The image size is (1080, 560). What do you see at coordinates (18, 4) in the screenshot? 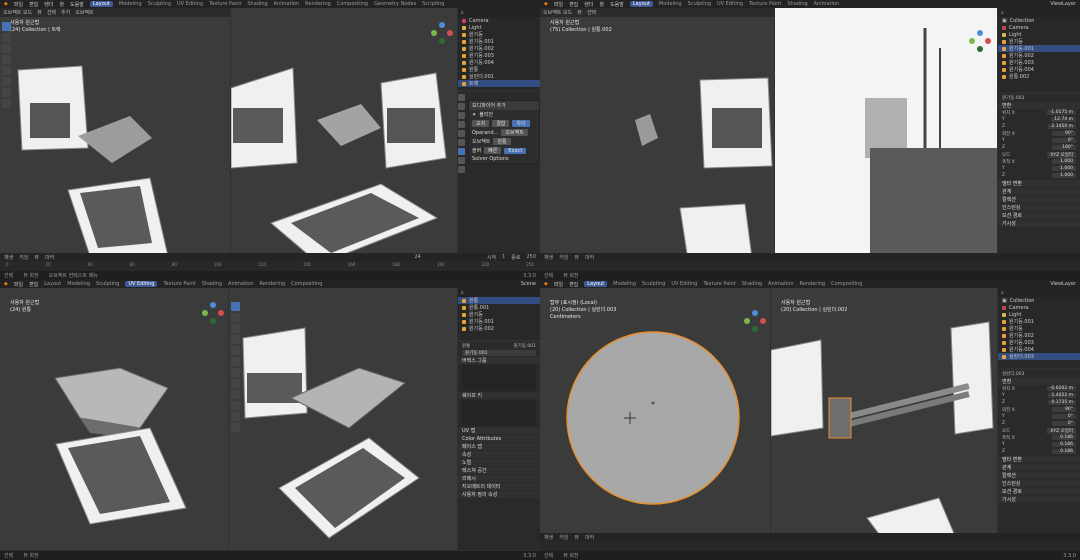
I see `menu-file: 파일` at bounding box center [18, 4].